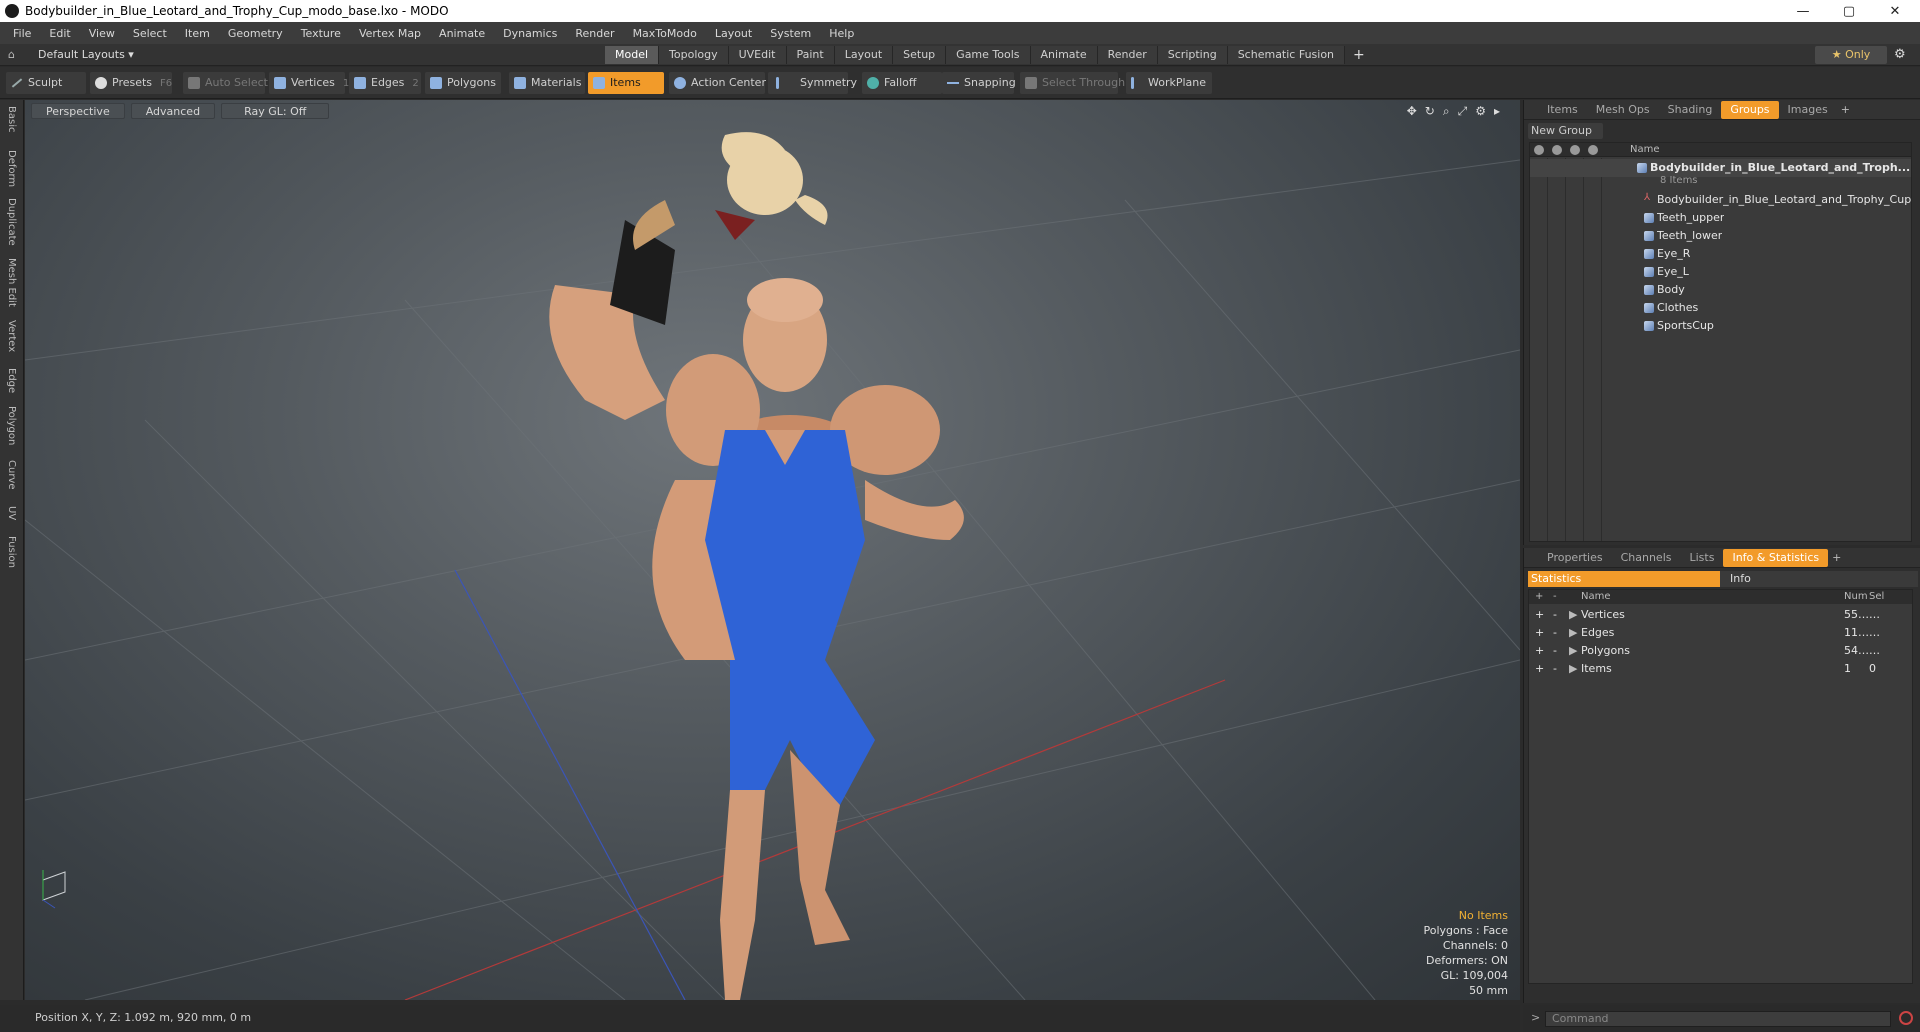  What do you see at coordinates (864, 55) in the screenshot?
I see `tab-layout: Layout` at bounding box center [864, 55].